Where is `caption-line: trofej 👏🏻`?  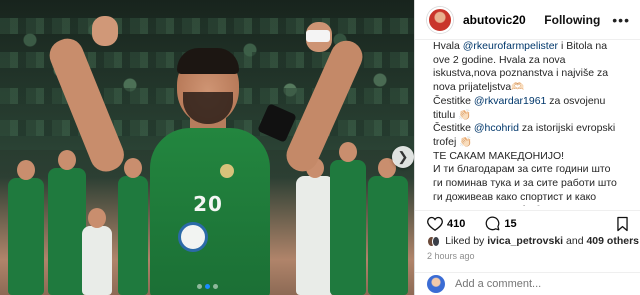
caption-line: trofej 👏🏻 is located at coordinates (534, 143).